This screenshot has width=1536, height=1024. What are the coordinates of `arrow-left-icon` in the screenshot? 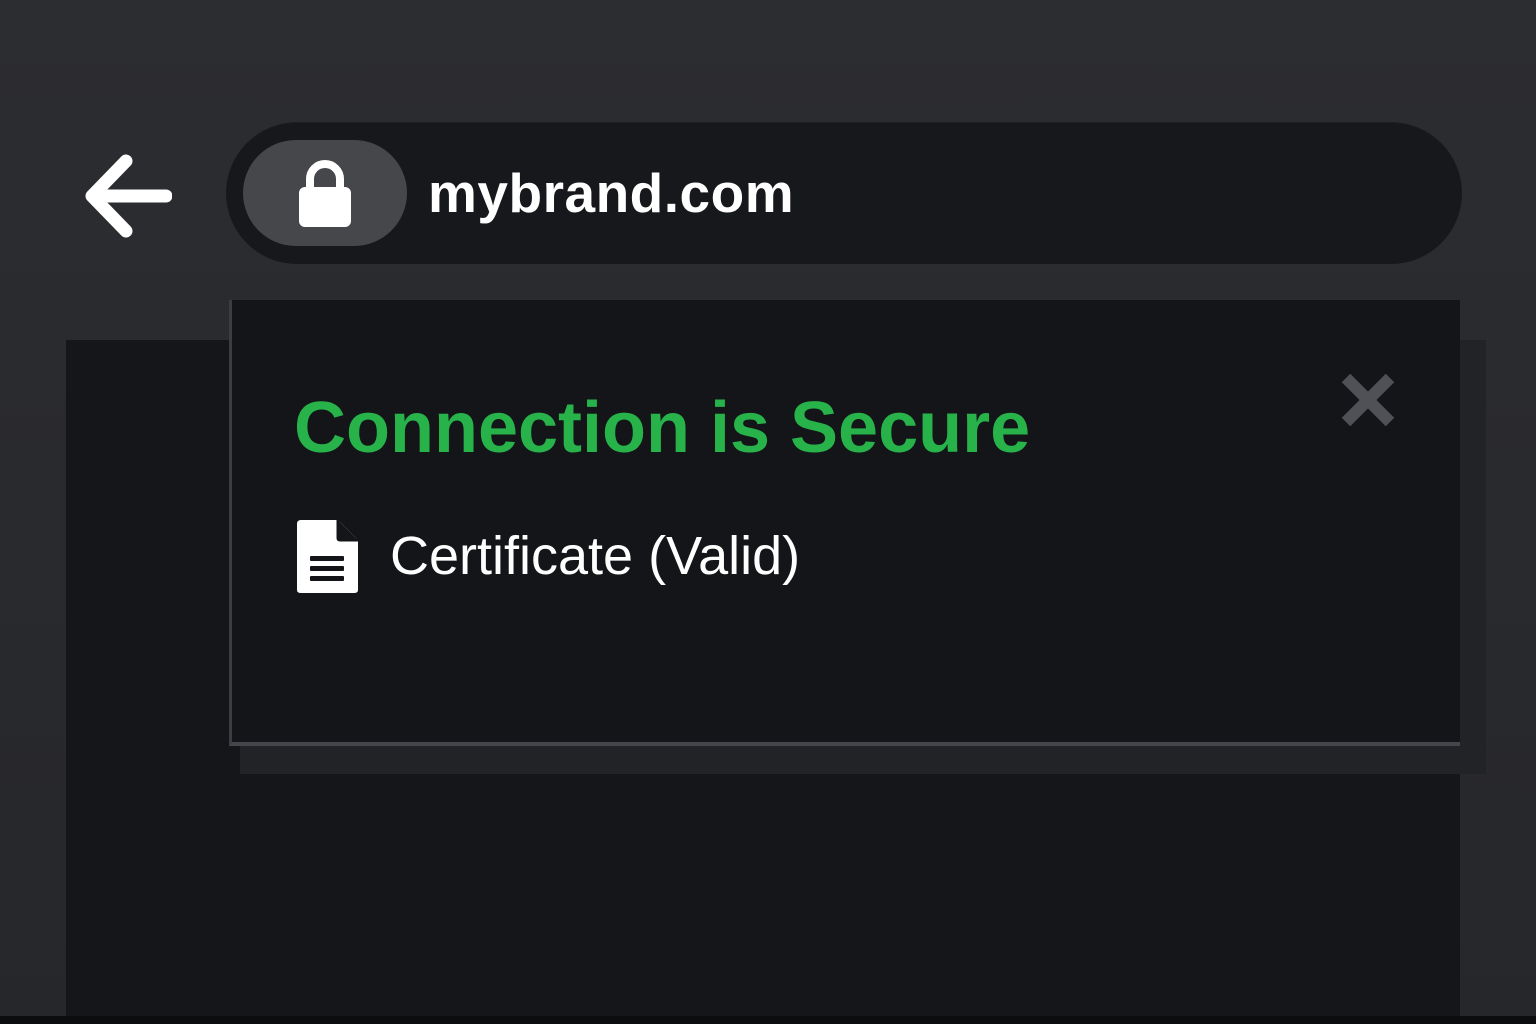 It's located at (128, 196).